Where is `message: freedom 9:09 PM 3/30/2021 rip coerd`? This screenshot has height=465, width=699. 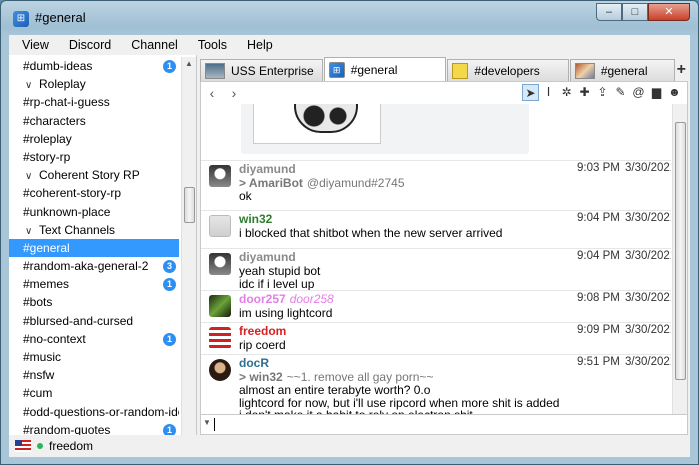 message: freedom 9:09 PM 3/30/2021 rip coerd is located at coordinates (436, 338).